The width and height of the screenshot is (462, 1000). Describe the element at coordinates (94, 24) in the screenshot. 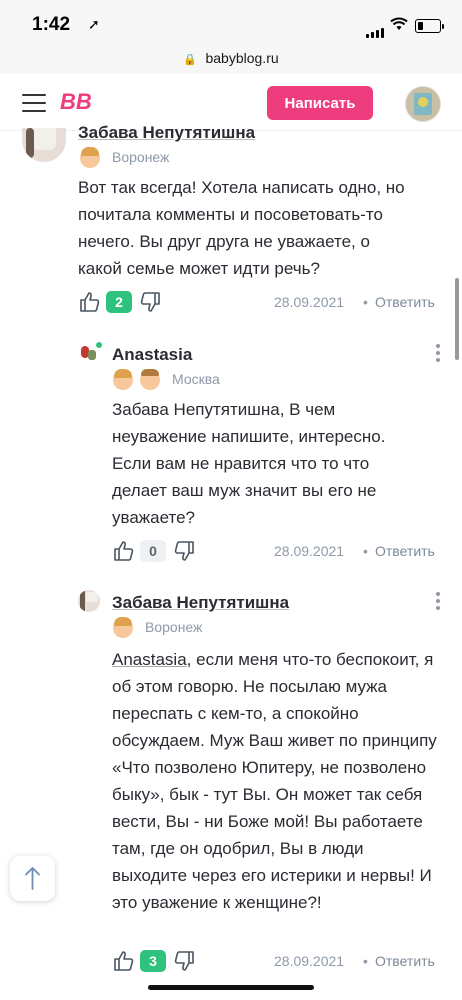

I see `location-arrow-icon: ➚` at that location.